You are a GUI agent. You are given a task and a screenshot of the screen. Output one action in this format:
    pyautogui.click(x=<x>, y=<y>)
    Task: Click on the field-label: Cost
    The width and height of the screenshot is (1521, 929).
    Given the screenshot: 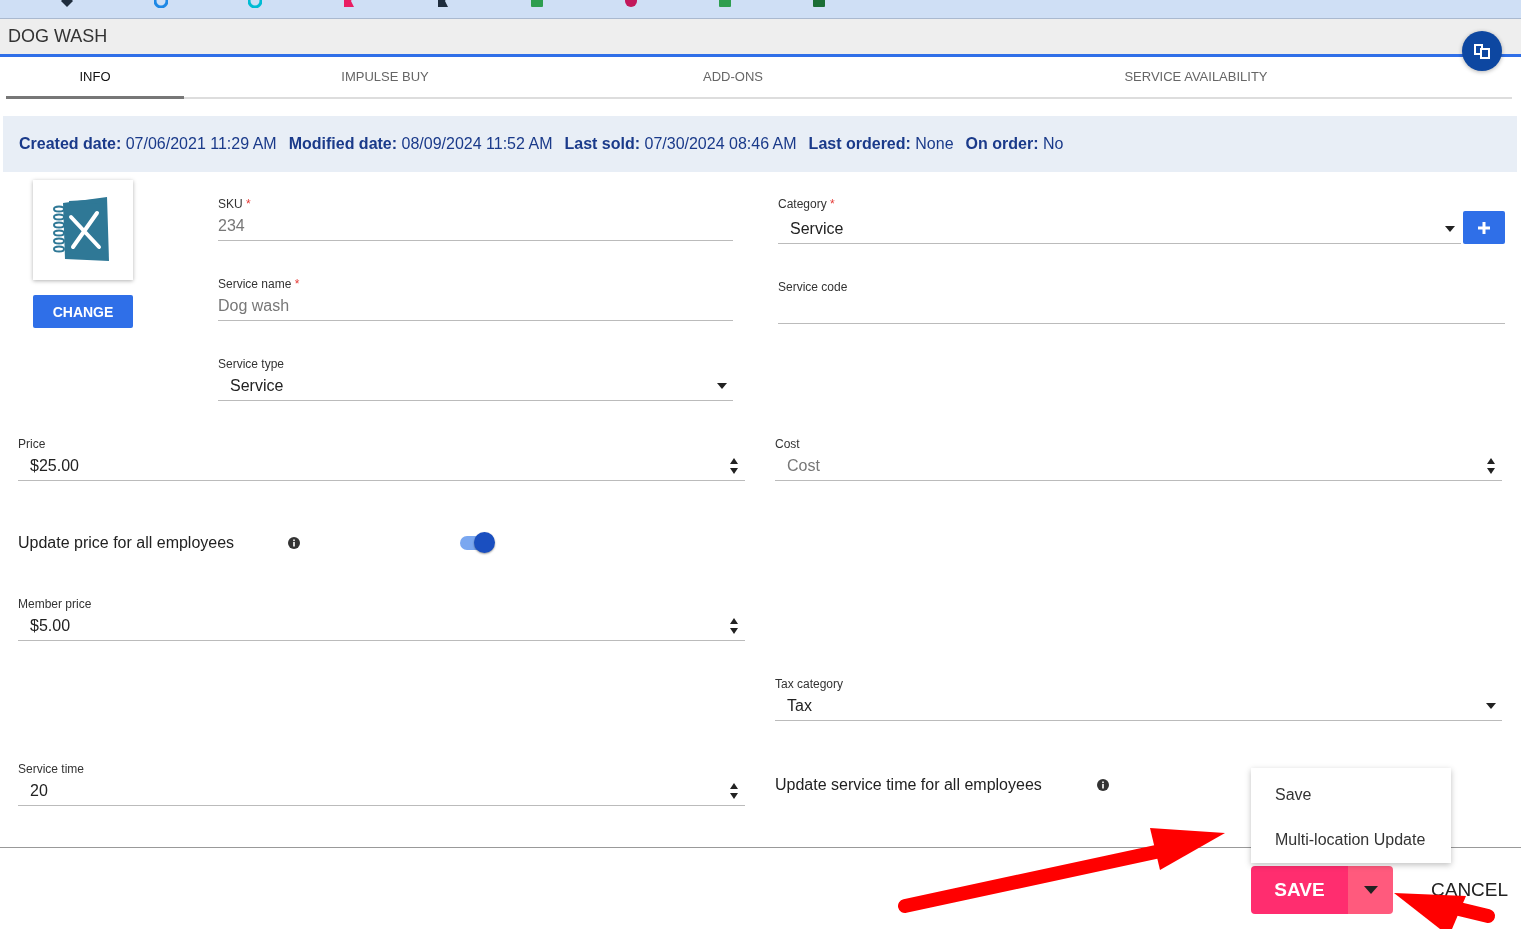 What is the action you would take?
    pyautogui.click(x=788, y=444)
    